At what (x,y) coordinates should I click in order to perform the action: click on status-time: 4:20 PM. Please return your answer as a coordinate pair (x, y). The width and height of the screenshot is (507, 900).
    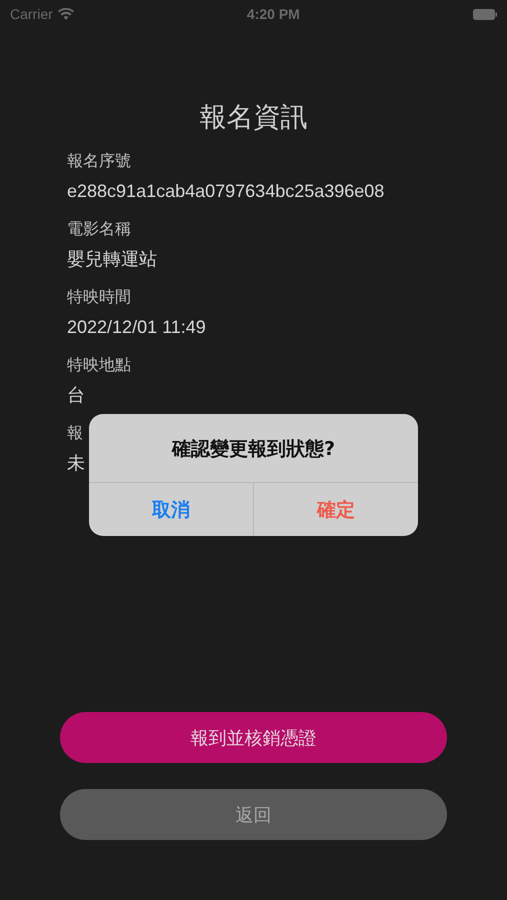
    Looking at the image, I should click on (273, 14).